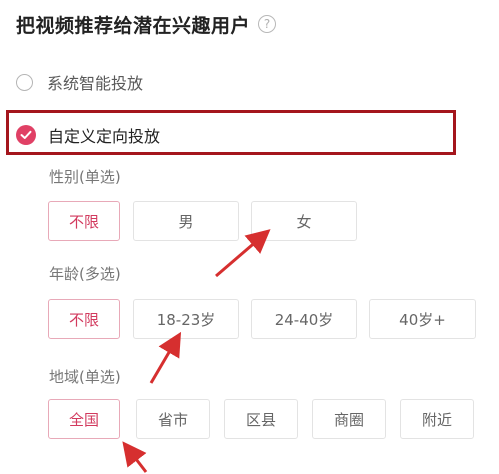 The width and height of the screenshot is (499, 474). Describe the element at coordinates (349, 419) in the screenshot. I see `region-option-business-area: 商圈` at that location.